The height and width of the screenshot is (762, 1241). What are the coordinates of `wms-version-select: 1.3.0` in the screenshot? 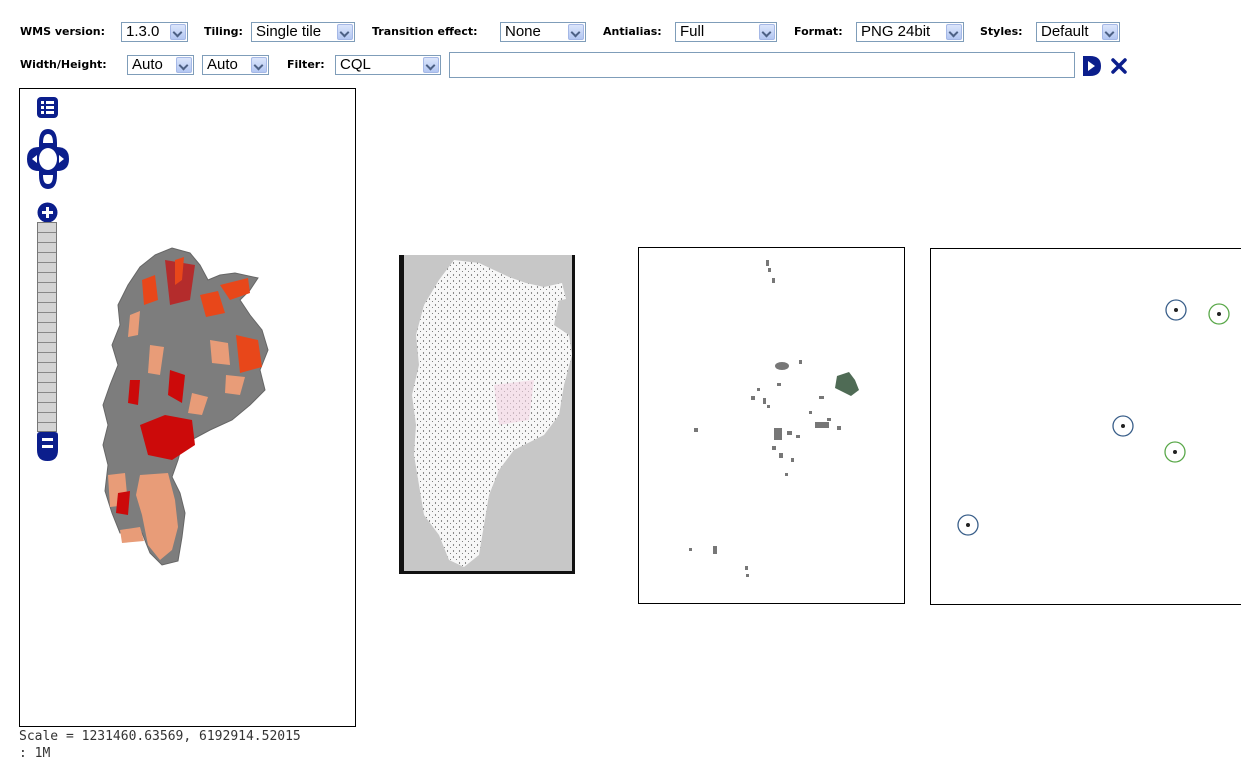 It's located at (154, 32).